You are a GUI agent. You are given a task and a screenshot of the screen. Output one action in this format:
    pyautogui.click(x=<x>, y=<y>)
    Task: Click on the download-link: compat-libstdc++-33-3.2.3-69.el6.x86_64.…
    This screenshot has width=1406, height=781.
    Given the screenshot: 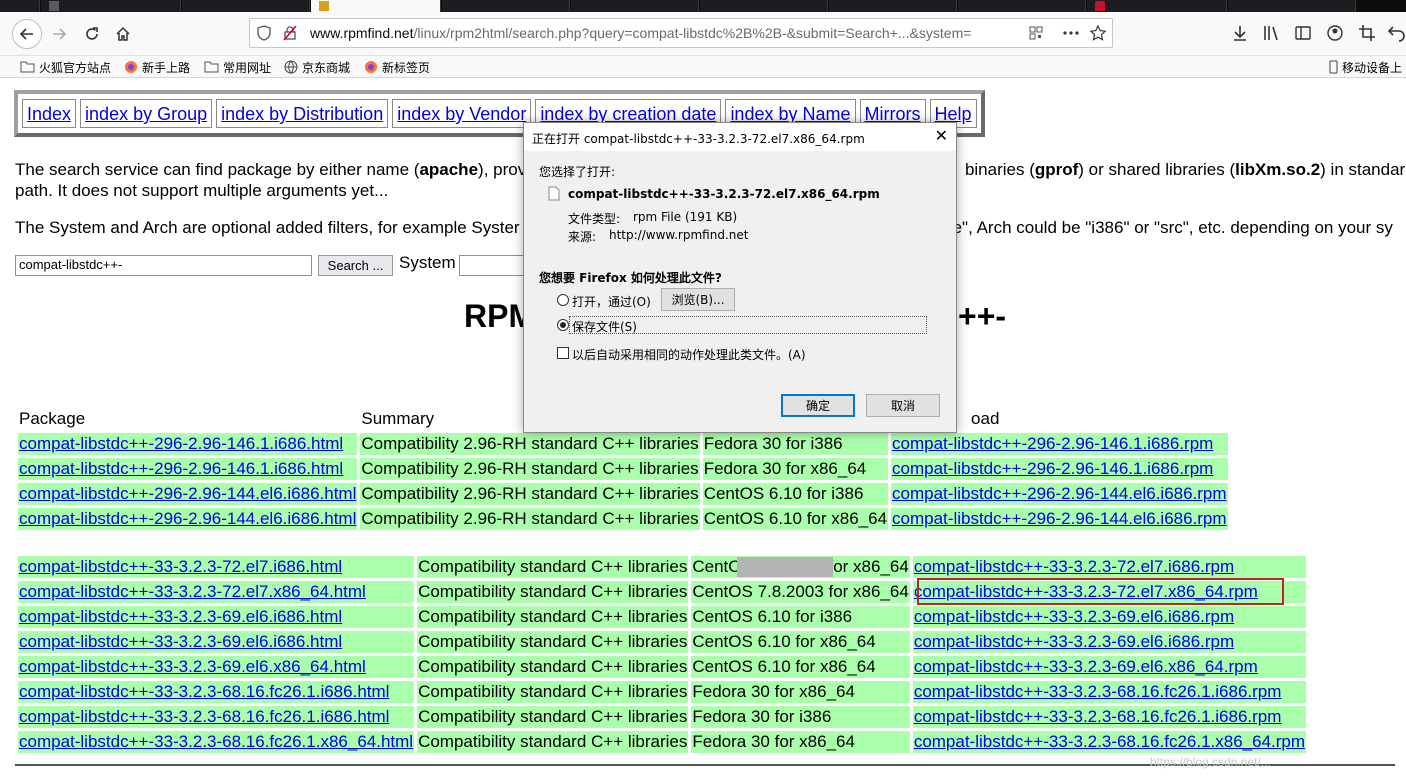 What is the action you would take?
    pyautogui.click(x=1086, y=666)
    